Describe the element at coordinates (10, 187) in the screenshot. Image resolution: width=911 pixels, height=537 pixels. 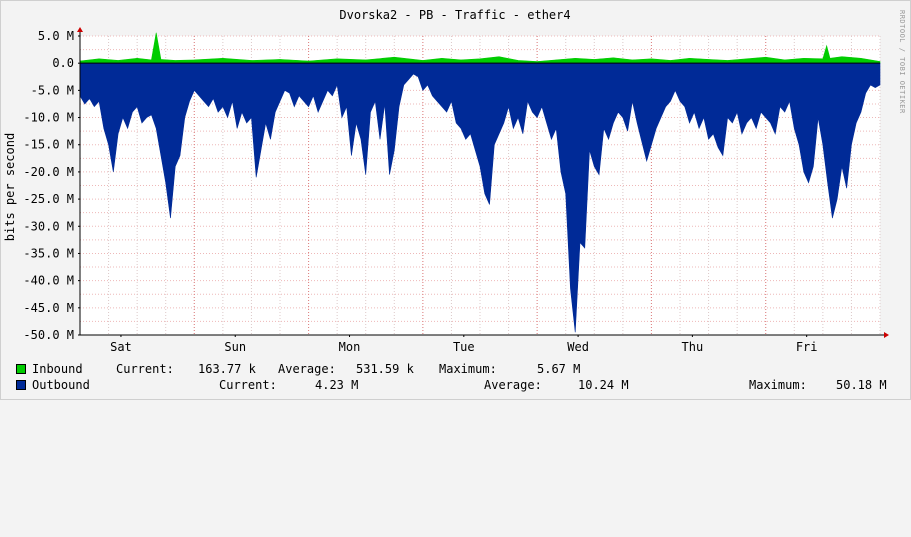
I see `y-axis-label: bits per second` at that location.